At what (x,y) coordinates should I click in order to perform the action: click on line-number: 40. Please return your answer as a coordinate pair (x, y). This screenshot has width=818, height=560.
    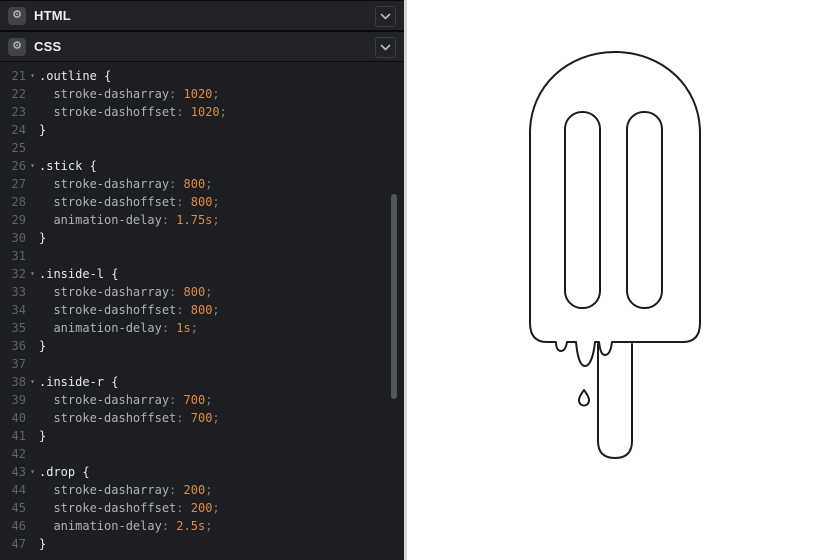
    Looking at the image, I should click on (18, 418).